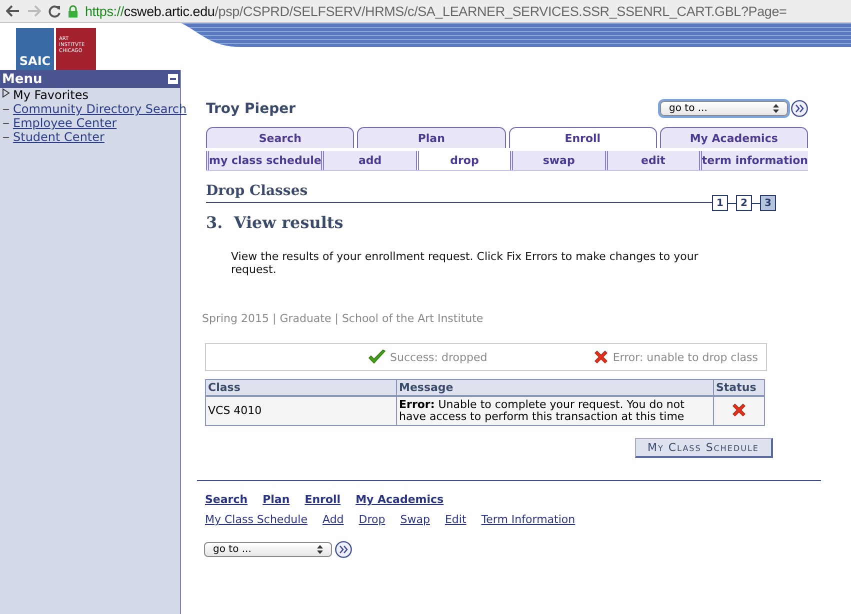 This screenshot has width=851, height=614. Describe the element at coordinates (58, 137) in the screenshot. I see `menu-link: Student Center` at that location.